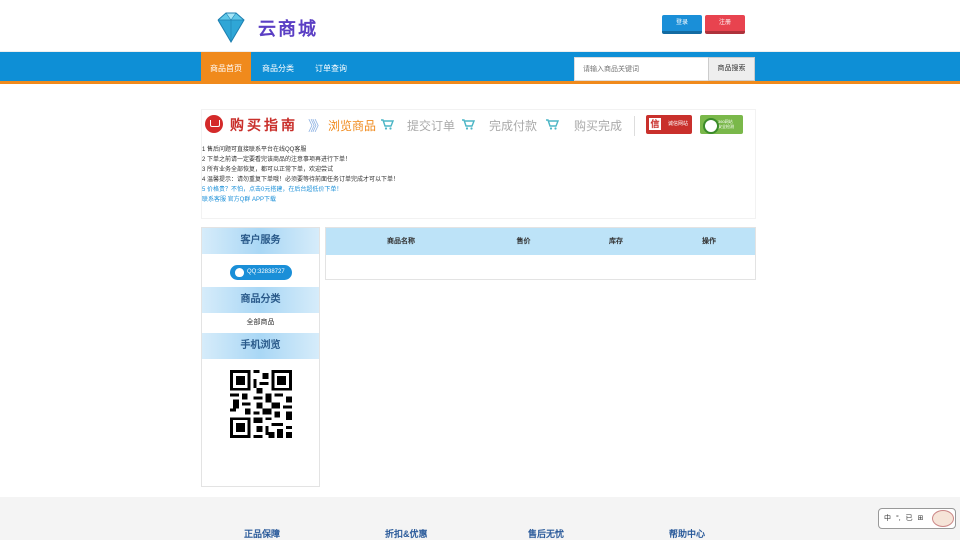  I want to click on nav-item-home: 商品首页, so click(226, 68).